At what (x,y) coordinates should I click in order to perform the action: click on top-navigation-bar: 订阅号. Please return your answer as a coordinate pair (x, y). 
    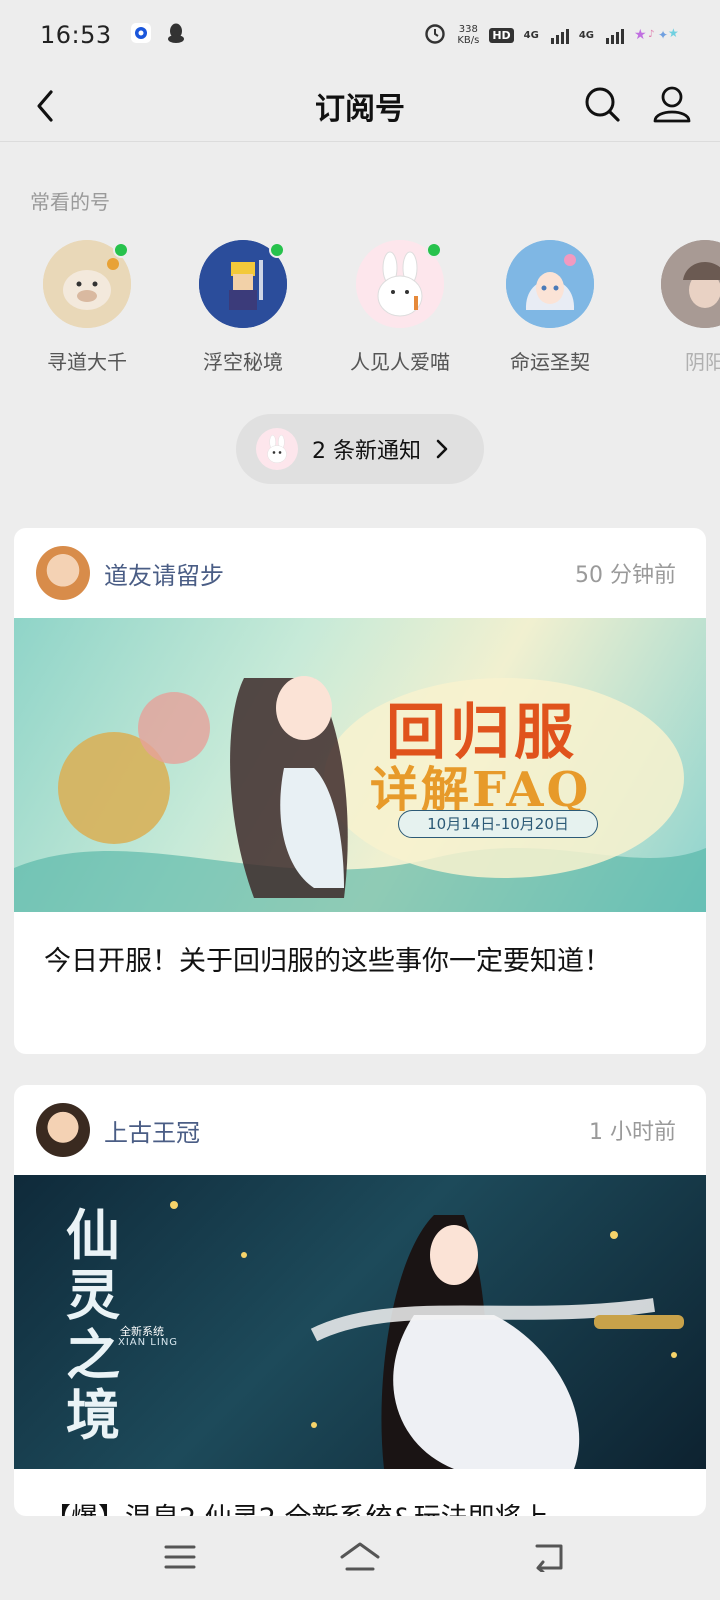
    Looking at the image, I should click on (360, 106).